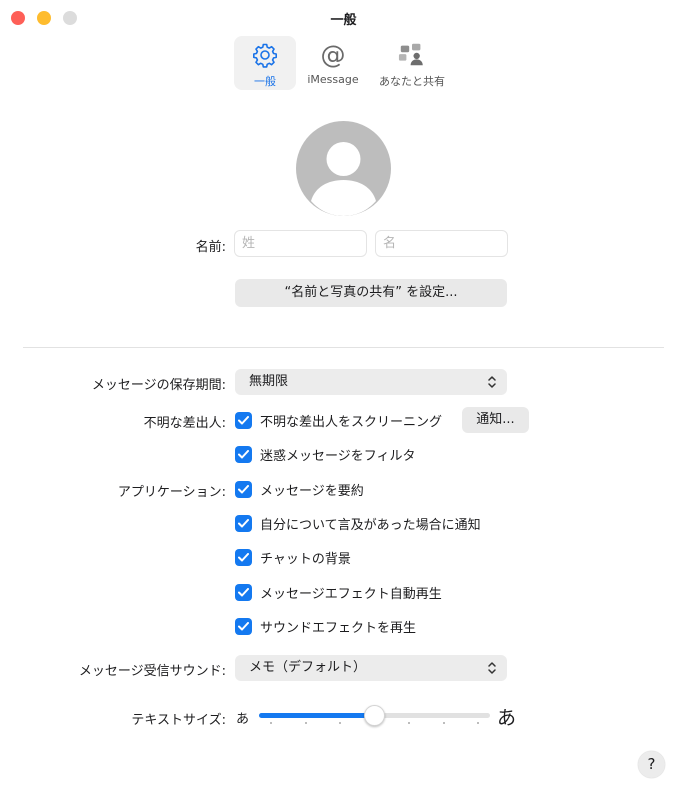  Describe the element at coordinates (152, 671) in the screenshot. I see `received-sound-label: メッセージ受信サウンド:` at that location.